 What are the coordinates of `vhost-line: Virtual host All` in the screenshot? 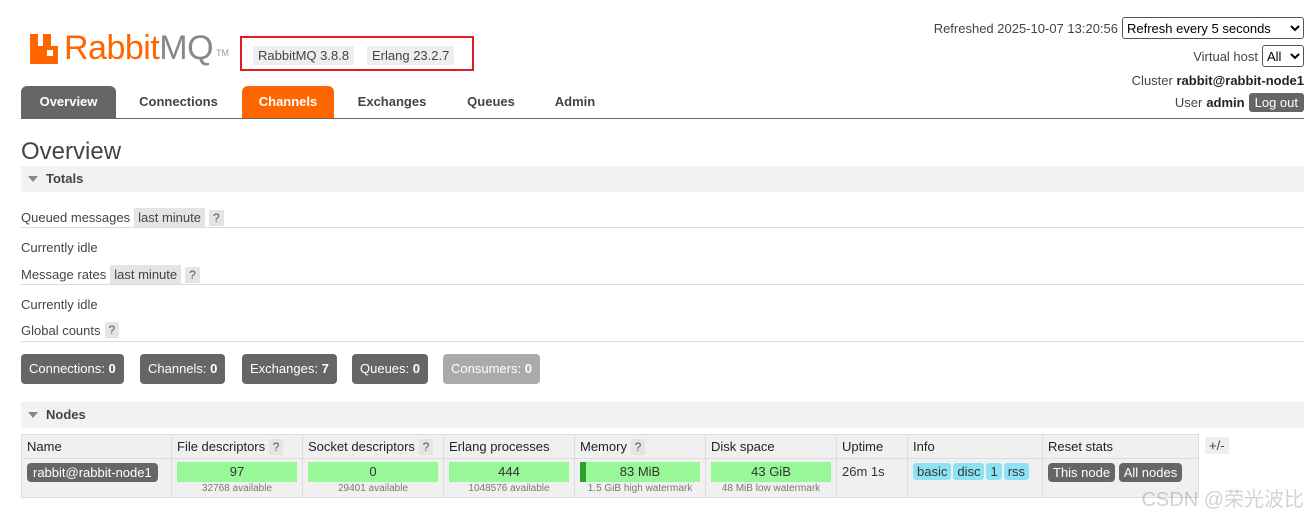 It's located at (1248, 56).